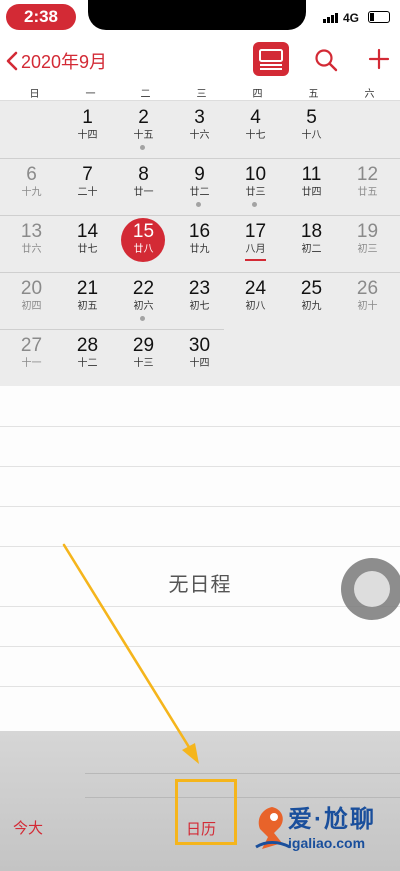 Image resolution: width=400 pixels, height=871 pixels. Describe the element at coordinates (332, 819) in the screenshot. I see `watermark-title: 爱·尬聊` at that location.